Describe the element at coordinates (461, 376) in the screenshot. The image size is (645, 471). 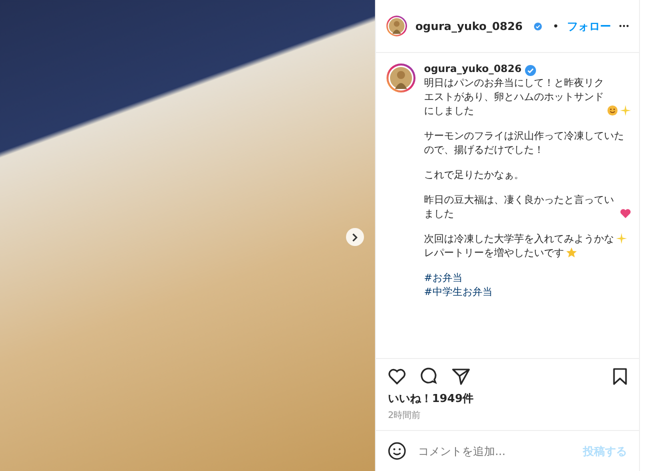
I see `send-icon` at that location.